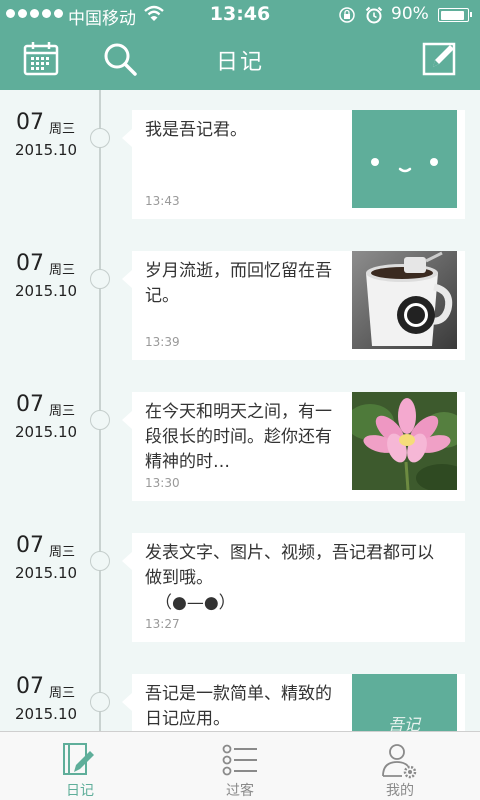 This screenshot has height=800, width=480. What do you see at coordinates (410, 14) in the screenshot?
I see `battery-percent: 90%` at bounding box center [410, 14].